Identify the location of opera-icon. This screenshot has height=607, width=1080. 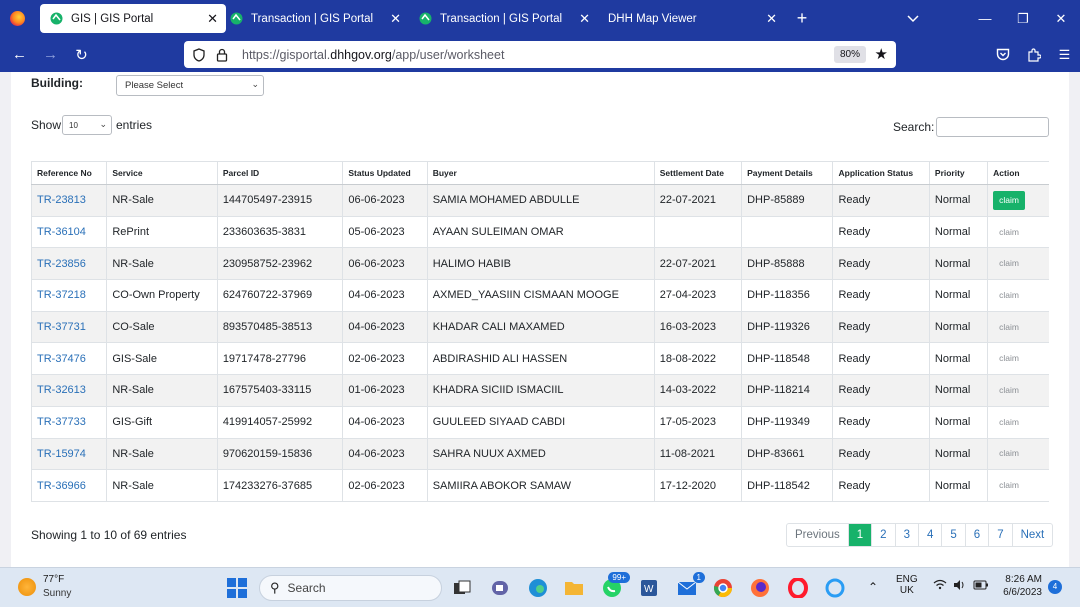
(798, 588).